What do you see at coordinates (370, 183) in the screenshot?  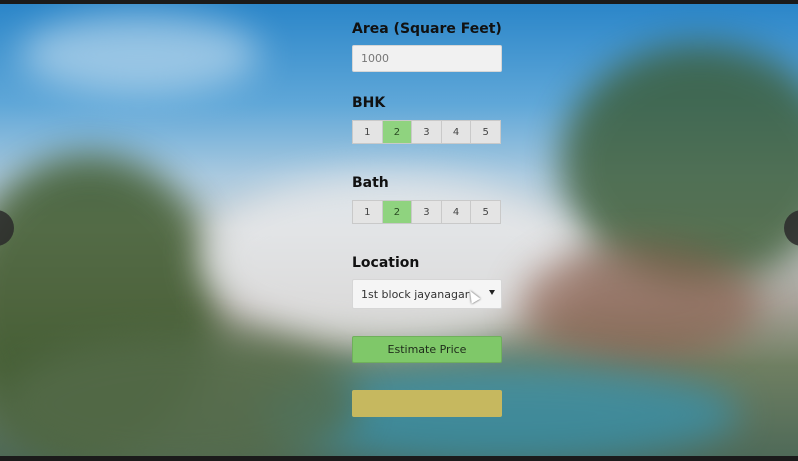 I see `bath-label: Bath` at bounding box center [370, 183].